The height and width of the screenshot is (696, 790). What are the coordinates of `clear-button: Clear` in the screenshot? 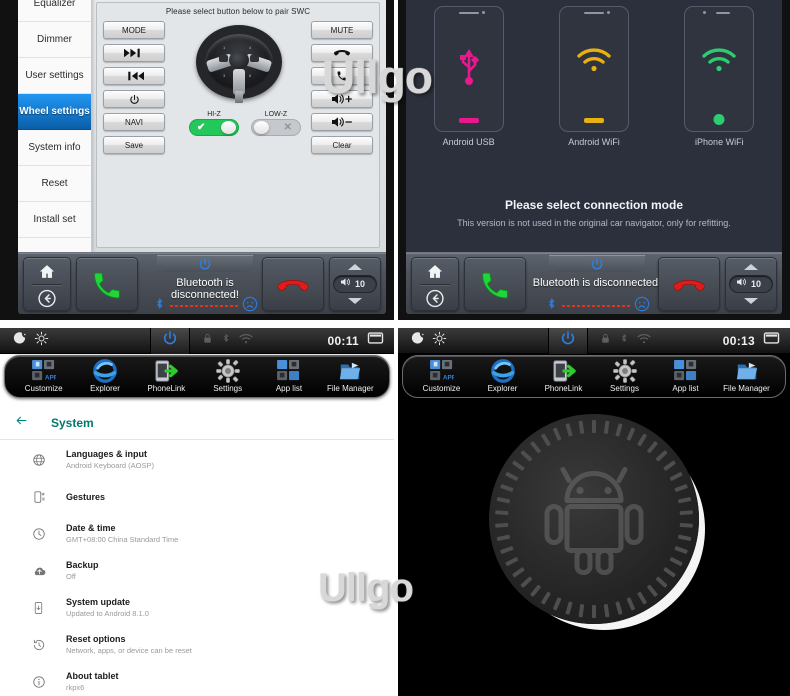 It's located at (342, 145).